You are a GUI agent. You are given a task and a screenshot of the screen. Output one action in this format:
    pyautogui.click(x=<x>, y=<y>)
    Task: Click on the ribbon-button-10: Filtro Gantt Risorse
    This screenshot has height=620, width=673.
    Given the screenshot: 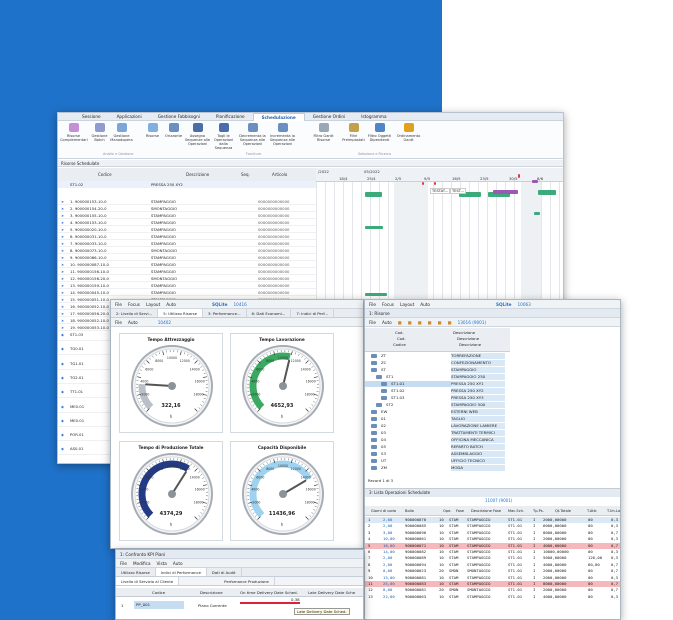 What is the action you would take?
    pyautogui.click(x=323, y=132)
    